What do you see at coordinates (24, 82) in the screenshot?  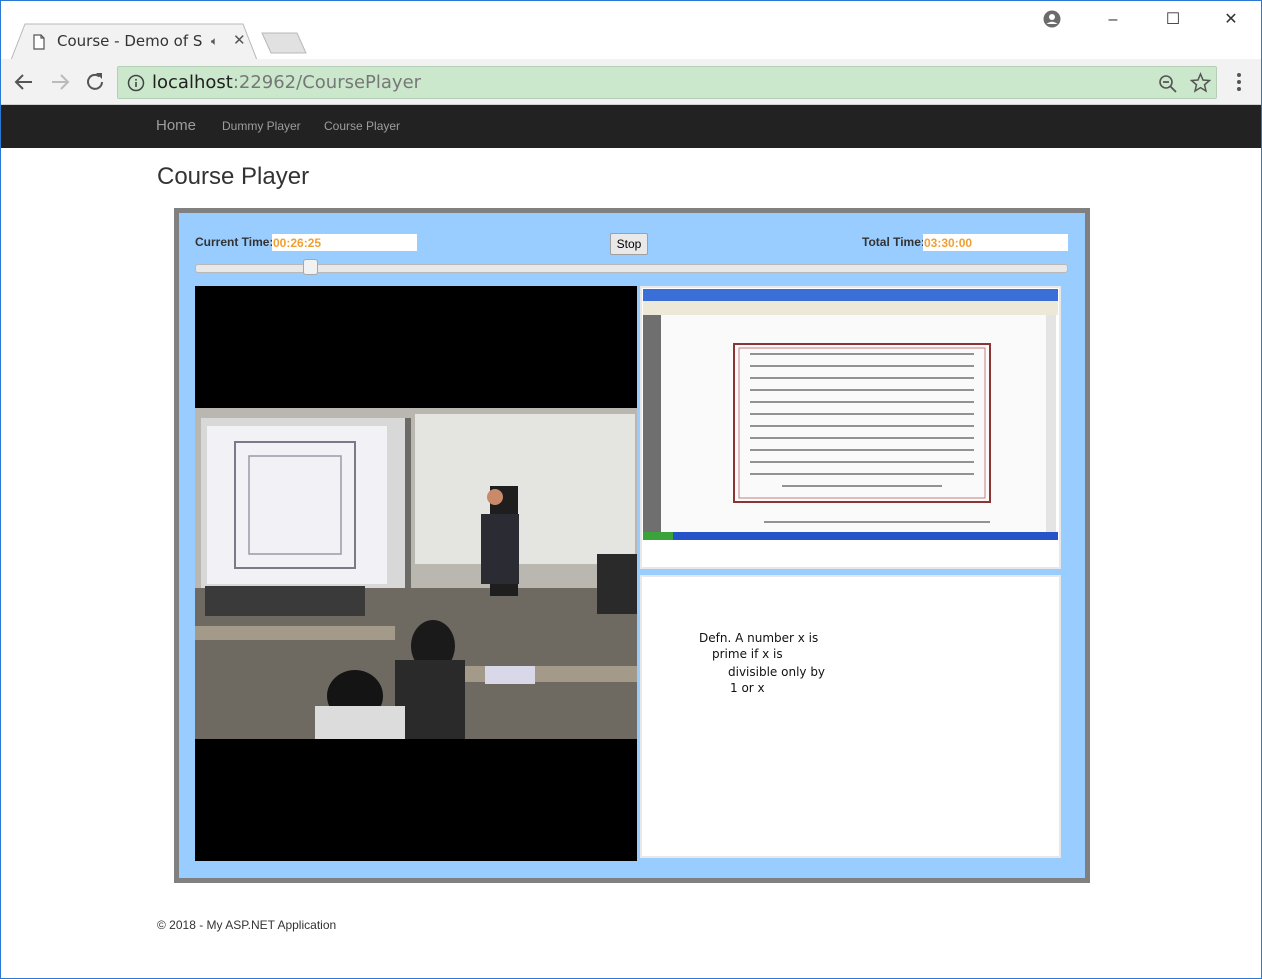 I see `back-arrow-icon` at bounding box center [24, 82].